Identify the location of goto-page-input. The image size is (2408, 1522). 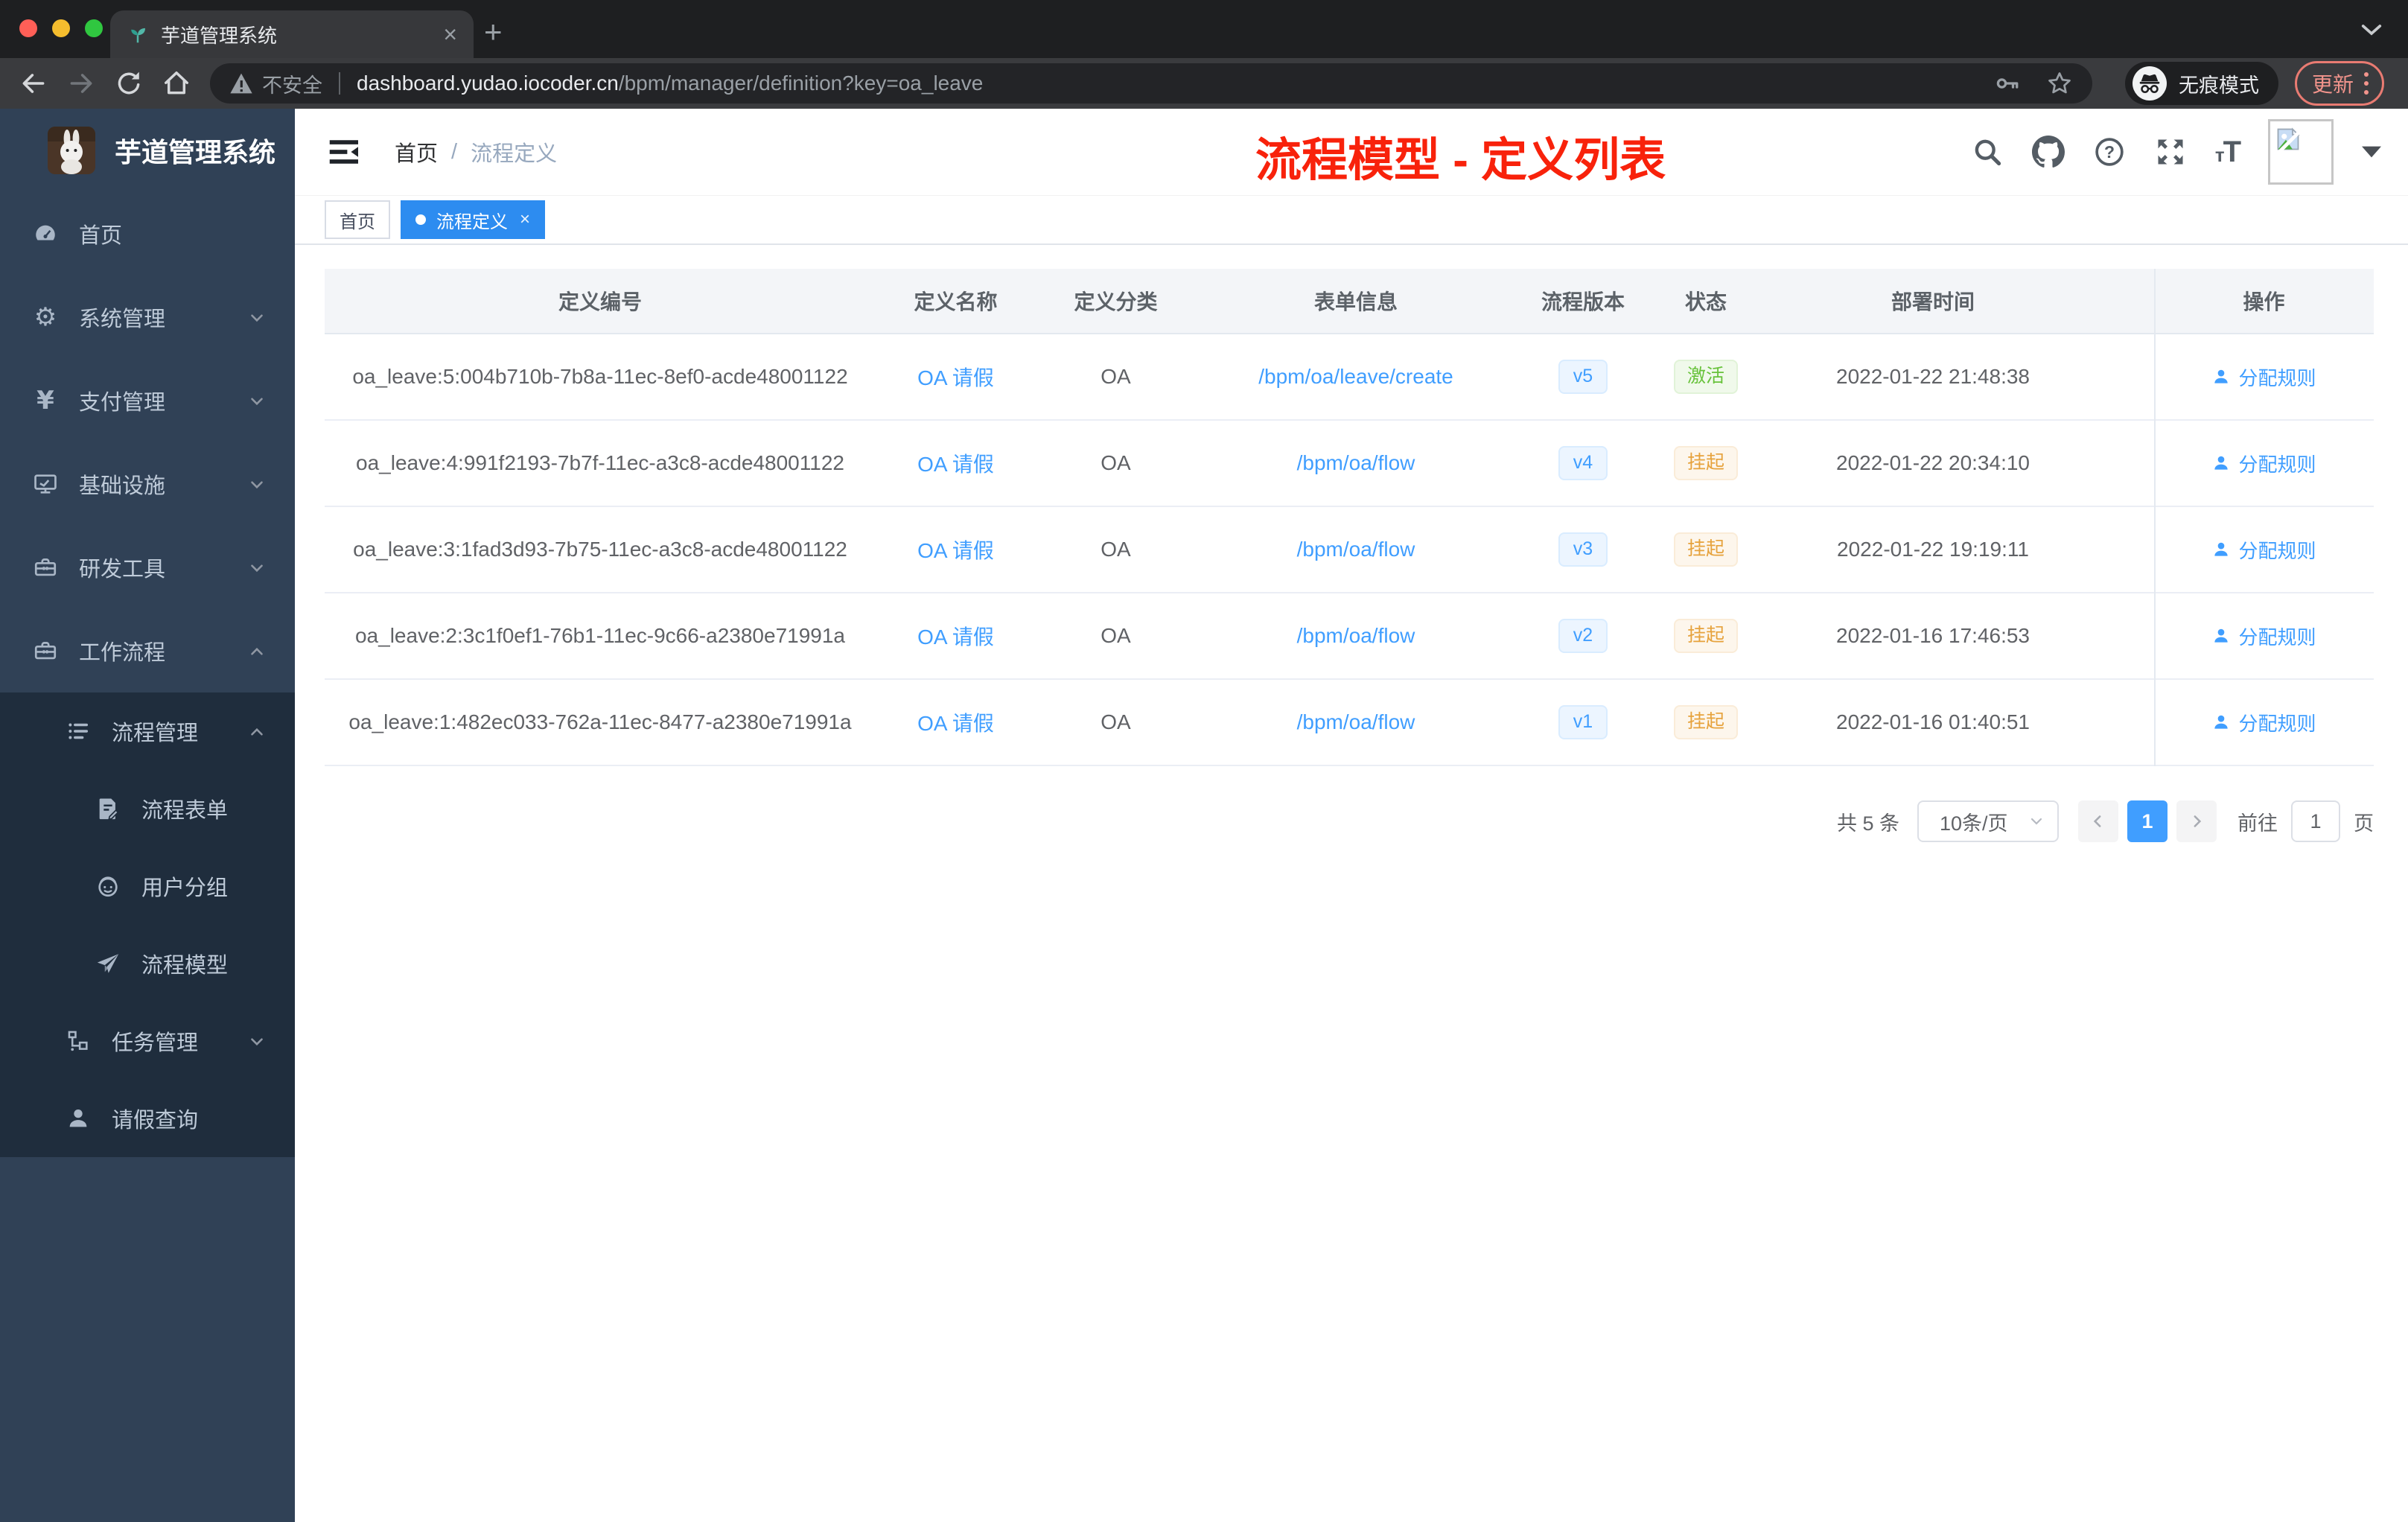
(2315, 821).